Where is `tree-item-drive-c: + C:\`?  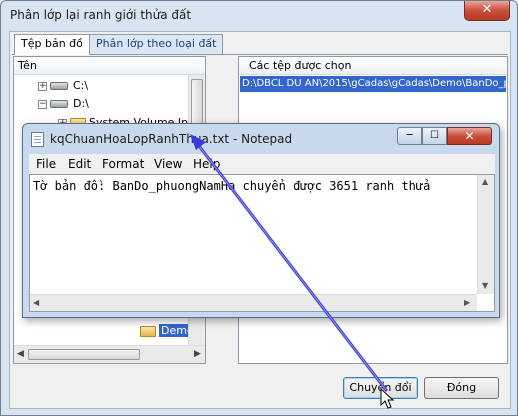
tree-item-drive-c: + C:\ is located at coordinates (63, 85).